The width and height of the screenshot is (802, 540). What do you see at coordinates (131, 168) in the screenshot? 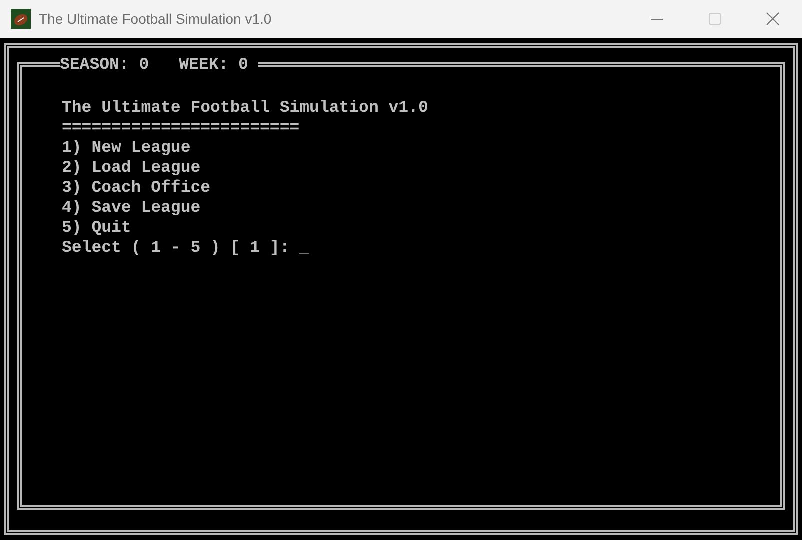
I see `menu-option: 2) Load League` at bounding box center [131, 168].